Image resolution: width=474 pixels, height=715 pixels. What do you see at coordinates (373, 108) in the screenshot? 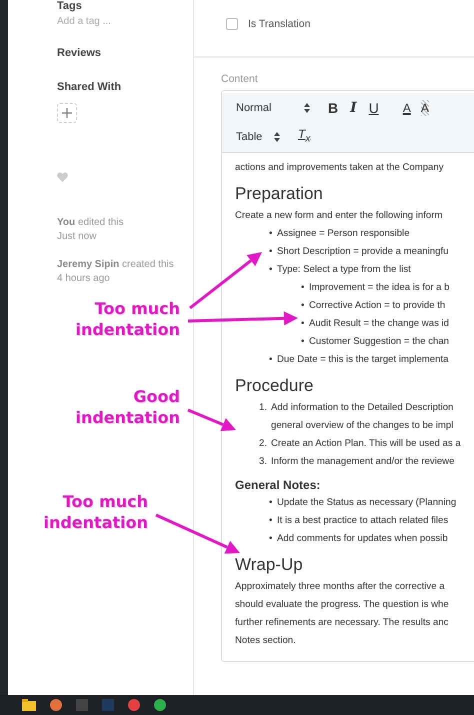
I see `underline-button: U` at bounding box center [373, 108].